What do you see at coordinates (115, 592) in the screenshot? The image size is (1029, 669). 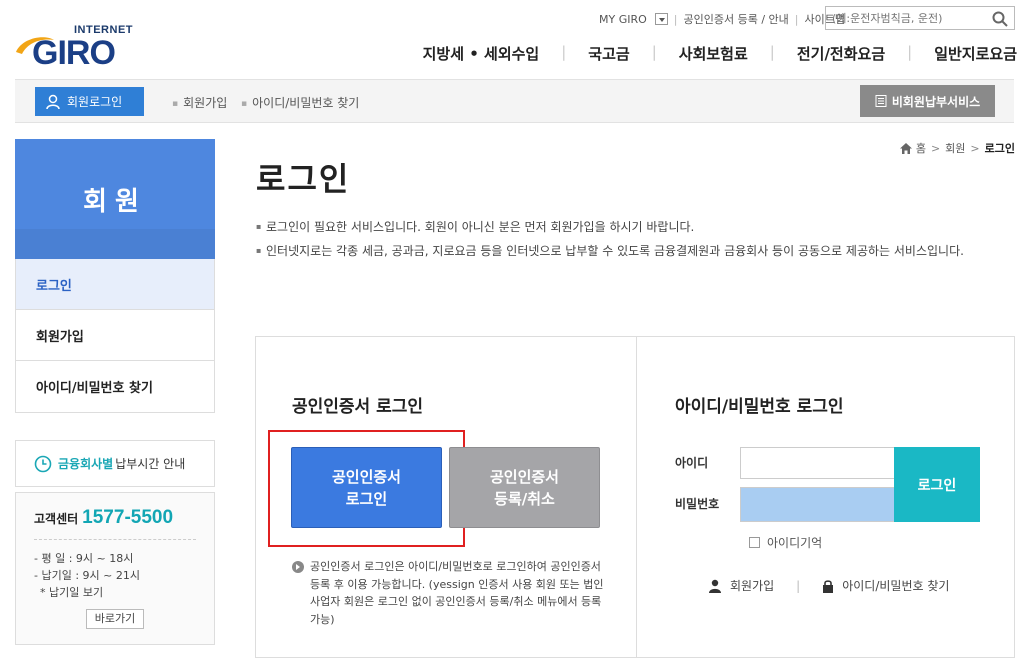 I see `cs-due-date-link: * 납기일 보기` at bounding box center [115, 592].